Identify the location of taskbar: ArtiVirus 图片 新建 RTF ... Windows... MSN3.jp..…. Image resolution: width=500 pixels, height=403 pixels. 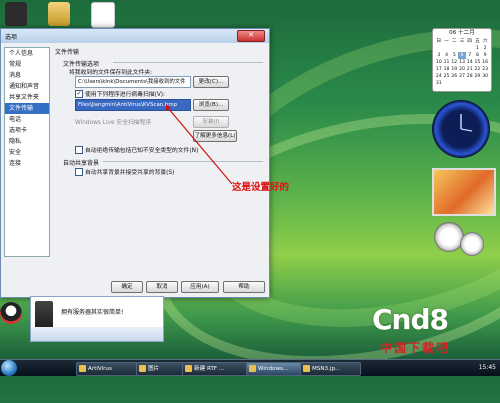
(250, 367).